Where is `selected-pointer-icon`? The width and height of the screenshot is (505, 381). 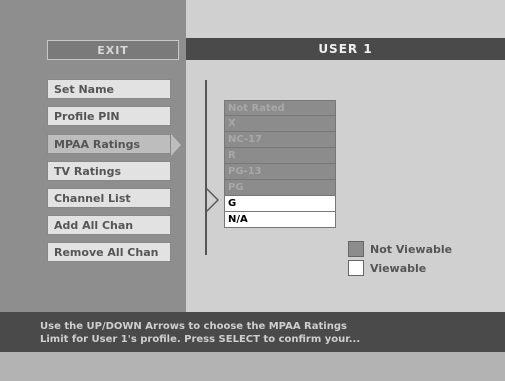 selected-pointer-icon is located at coordinates (176, 145).